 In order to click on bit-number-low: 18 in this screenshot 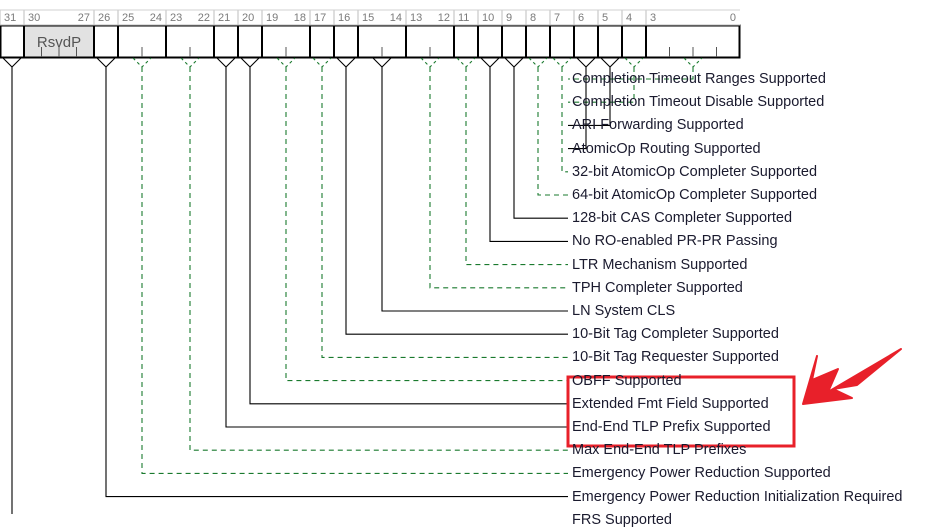, I will do `click(299, 18)`.